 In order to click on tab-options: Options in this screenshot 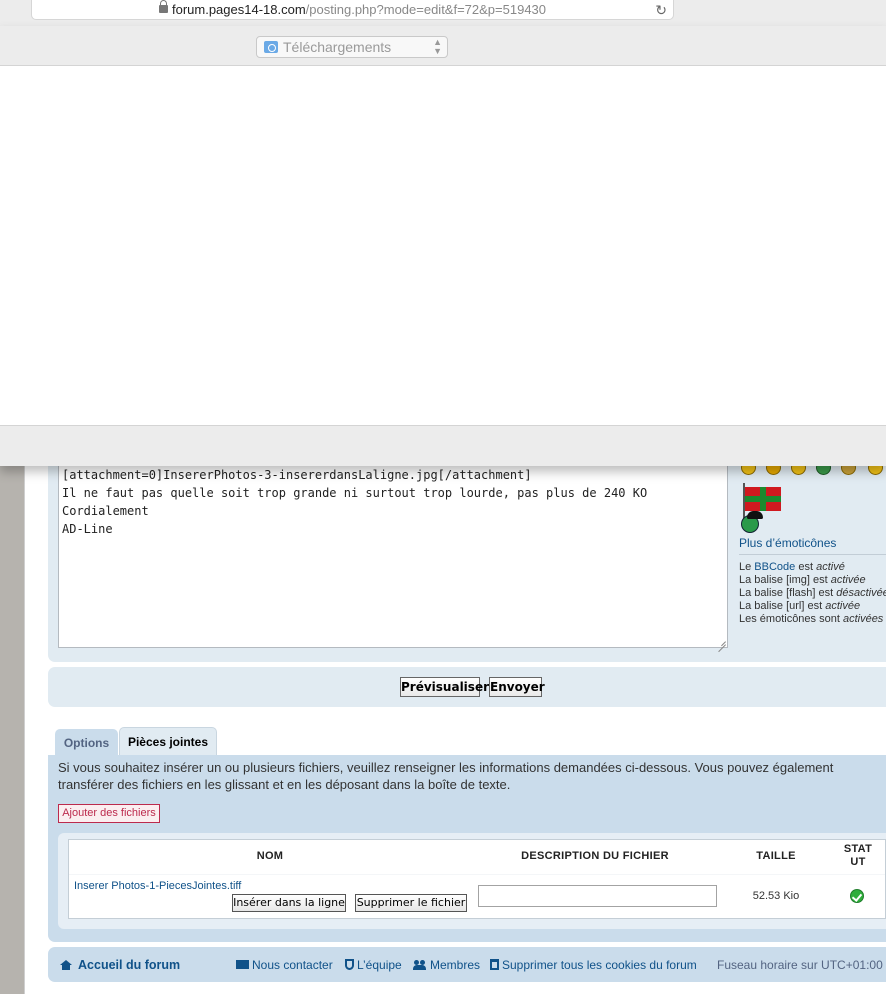, I will do `click(86, 742)`.